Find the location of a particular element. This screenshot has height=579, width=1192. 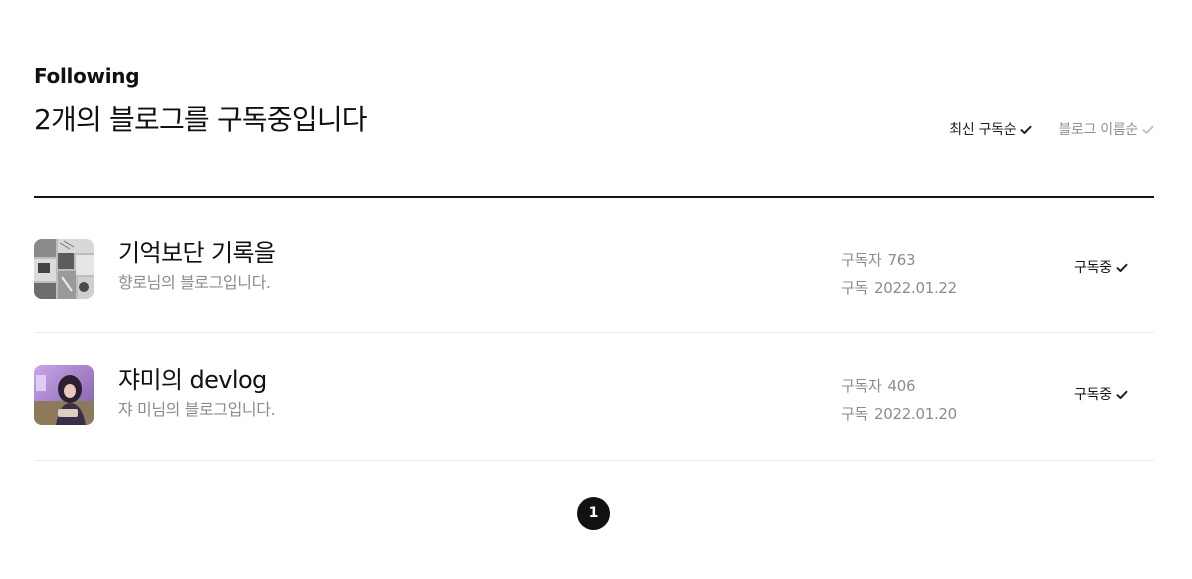

sort-options: 최신 구독순 블로그 이름순 is located at coordinates (1051, 130).